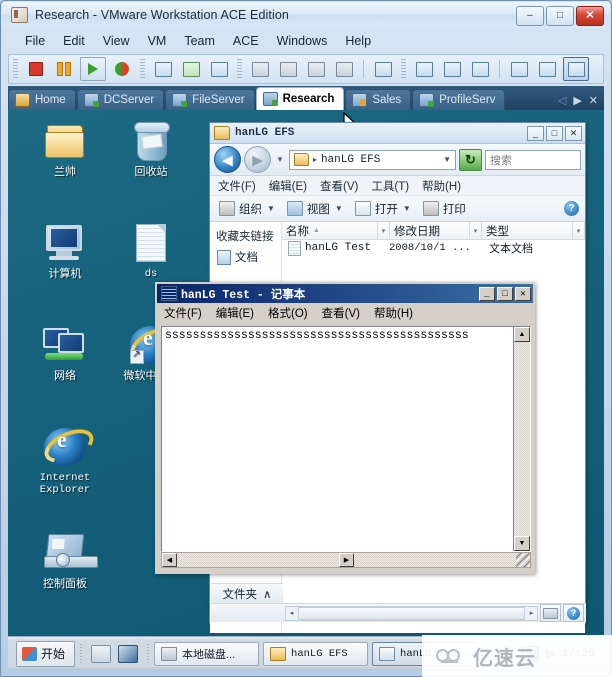 The height and width of the screenshot is (677, 612). I want to click on notepad-maximize-button: □, so click(505, 293).